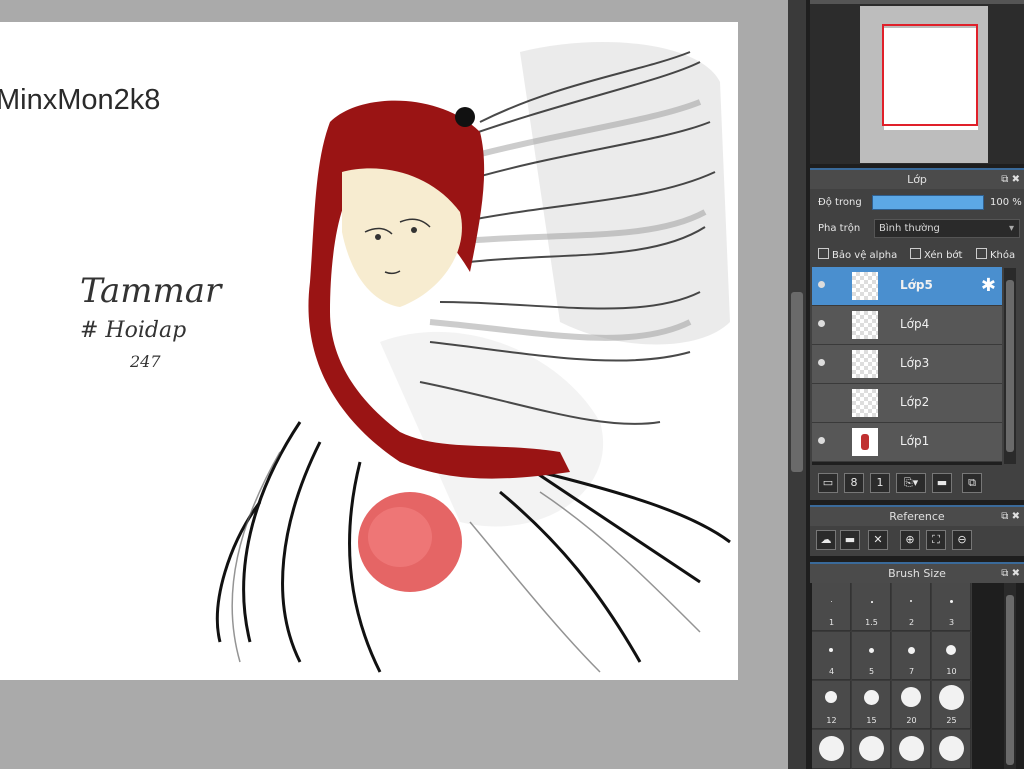 The image size is (1024, 769). Describe the element at coordinates (831, 607) in the screenshot. I see `brush-size-cell: 1` at that location.